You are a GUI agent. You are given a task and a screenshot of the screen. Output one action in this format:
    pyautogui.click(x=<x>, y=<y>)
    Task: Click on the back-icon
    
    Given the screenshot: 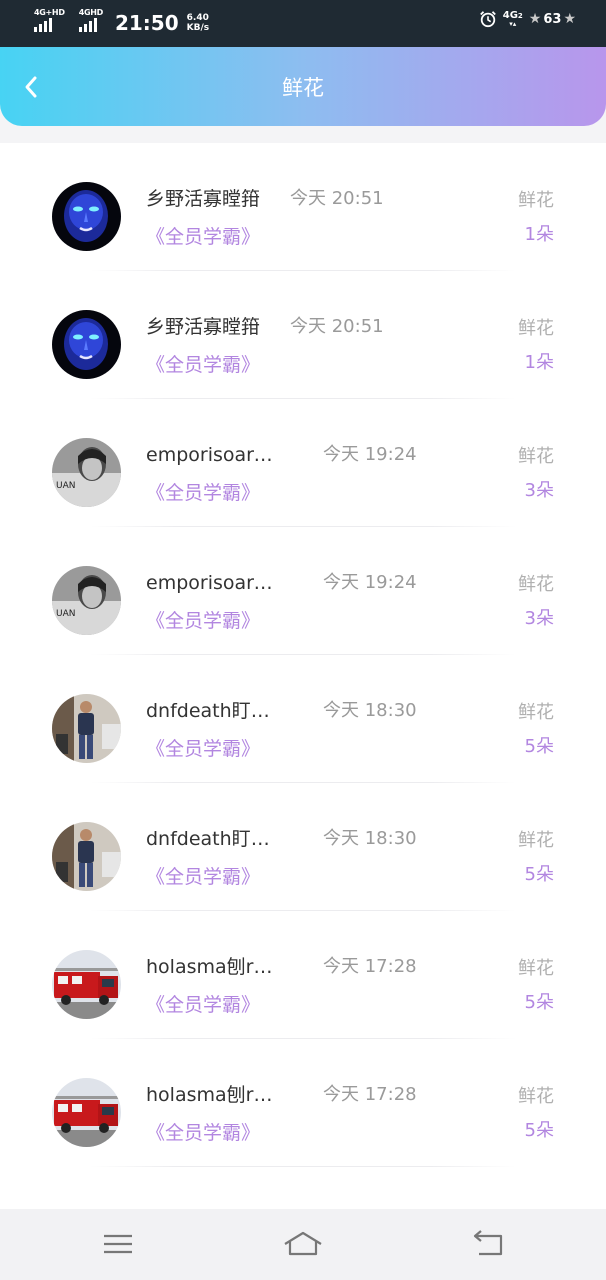 What is the action you would take?
    pyautogui.click(x=487, y=1244)
    